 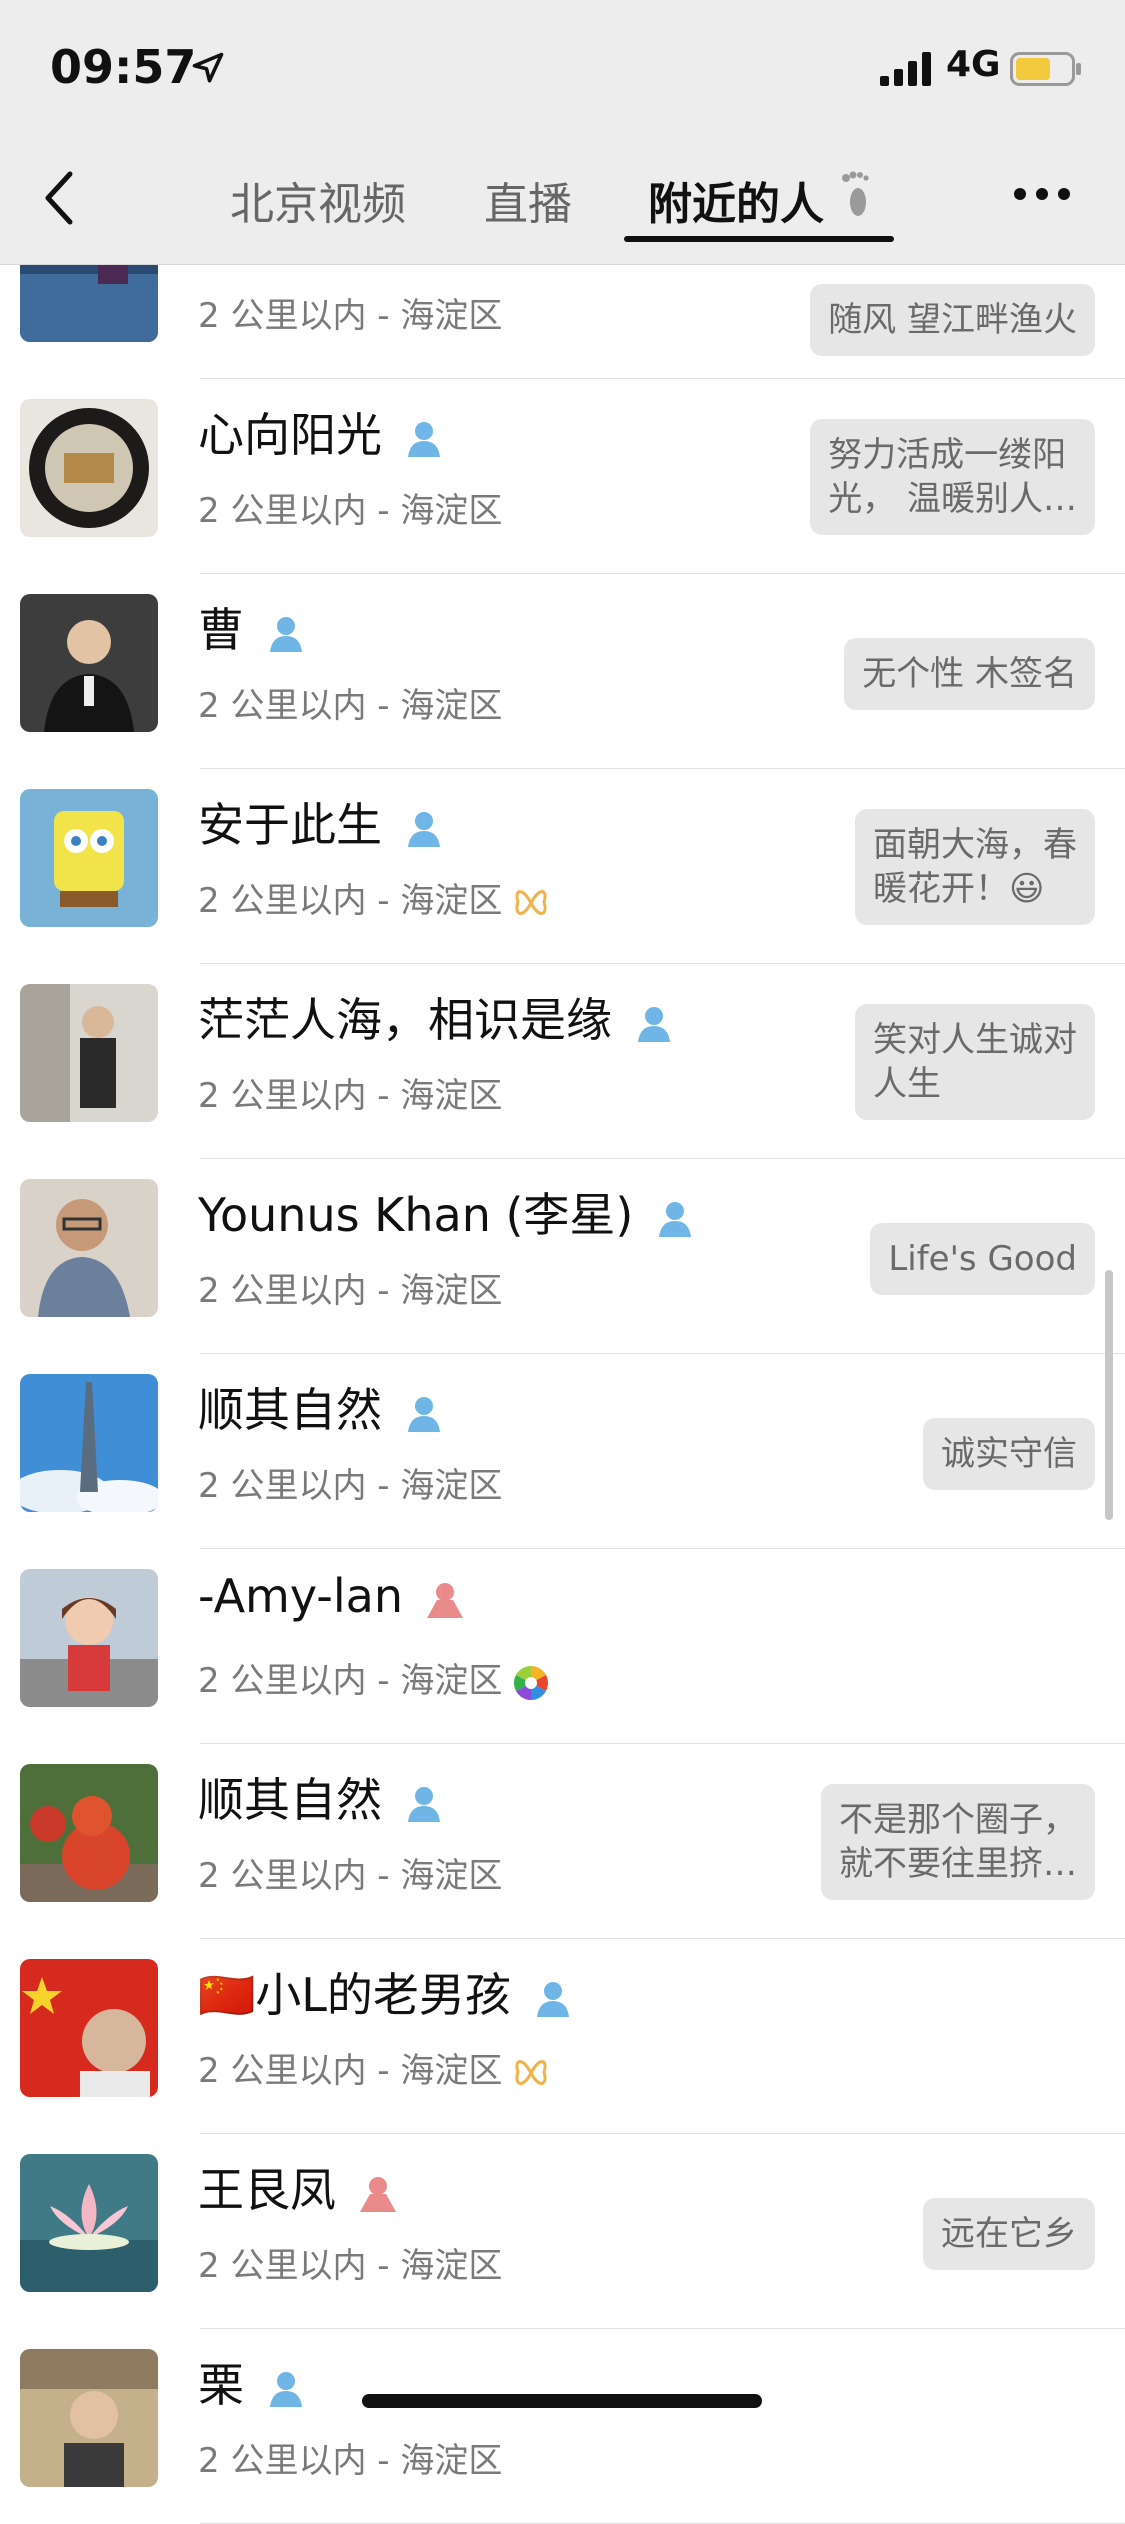 What do you see at coordinates (301, 1596) in the screenshot?
I see `user-name-text: -Amy-lan` at bounding box center [301, 1596].